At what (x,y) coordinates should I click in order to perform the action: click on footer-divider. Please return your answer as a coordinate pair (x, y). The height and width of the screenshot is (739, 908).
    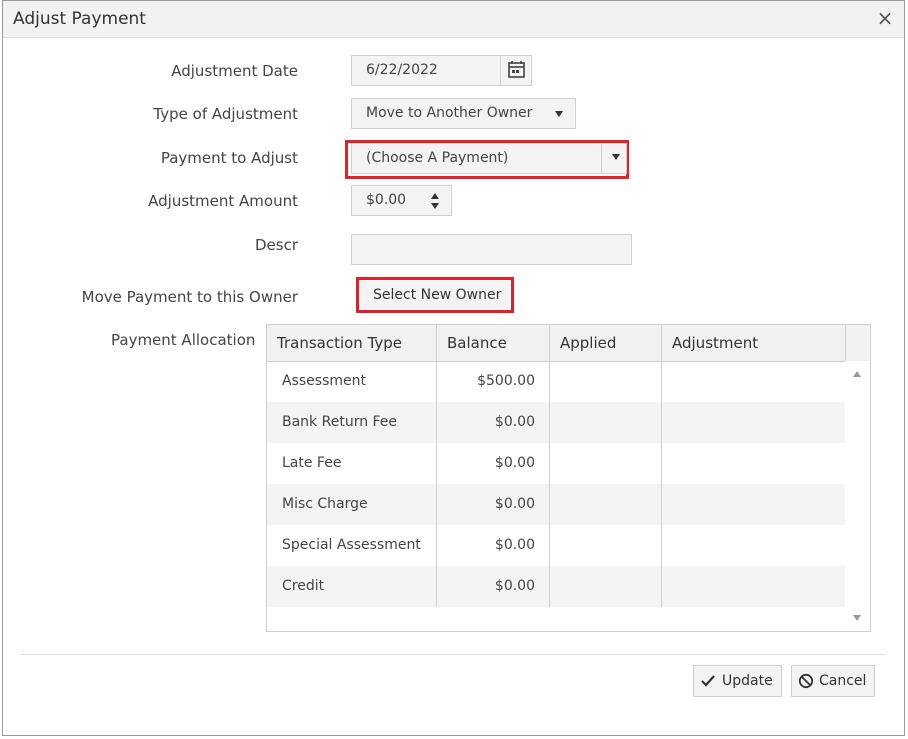
    Looking at the image, I should click on (453, 654).